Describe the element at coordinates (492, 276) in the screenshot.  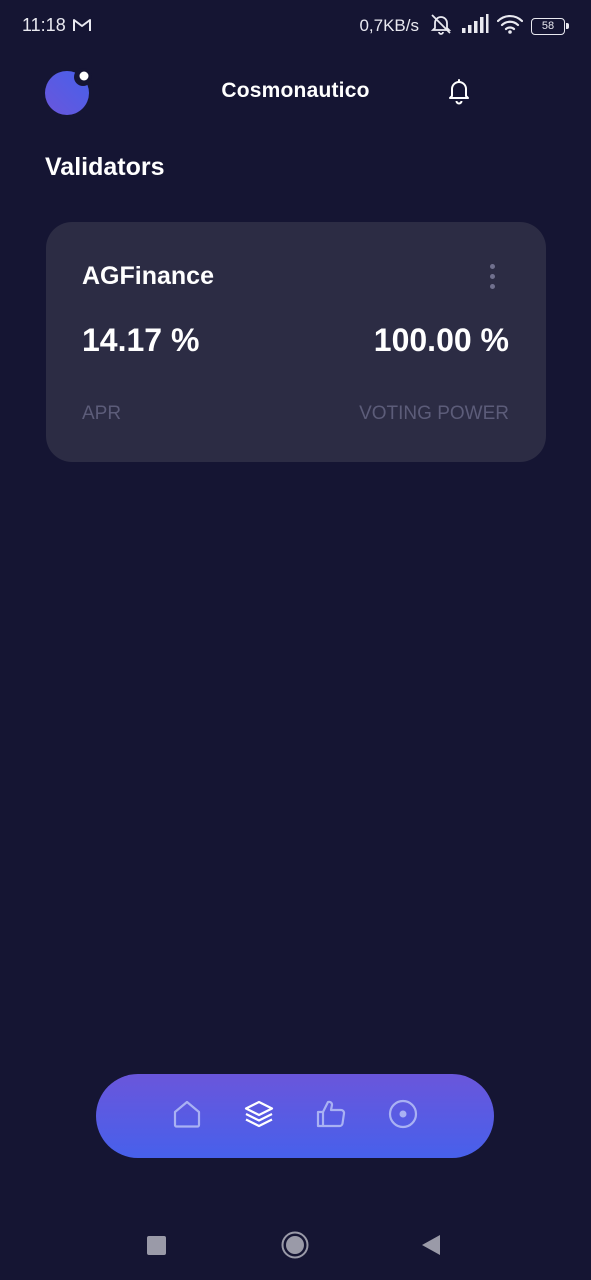
I see `more-options-icon` at that location.